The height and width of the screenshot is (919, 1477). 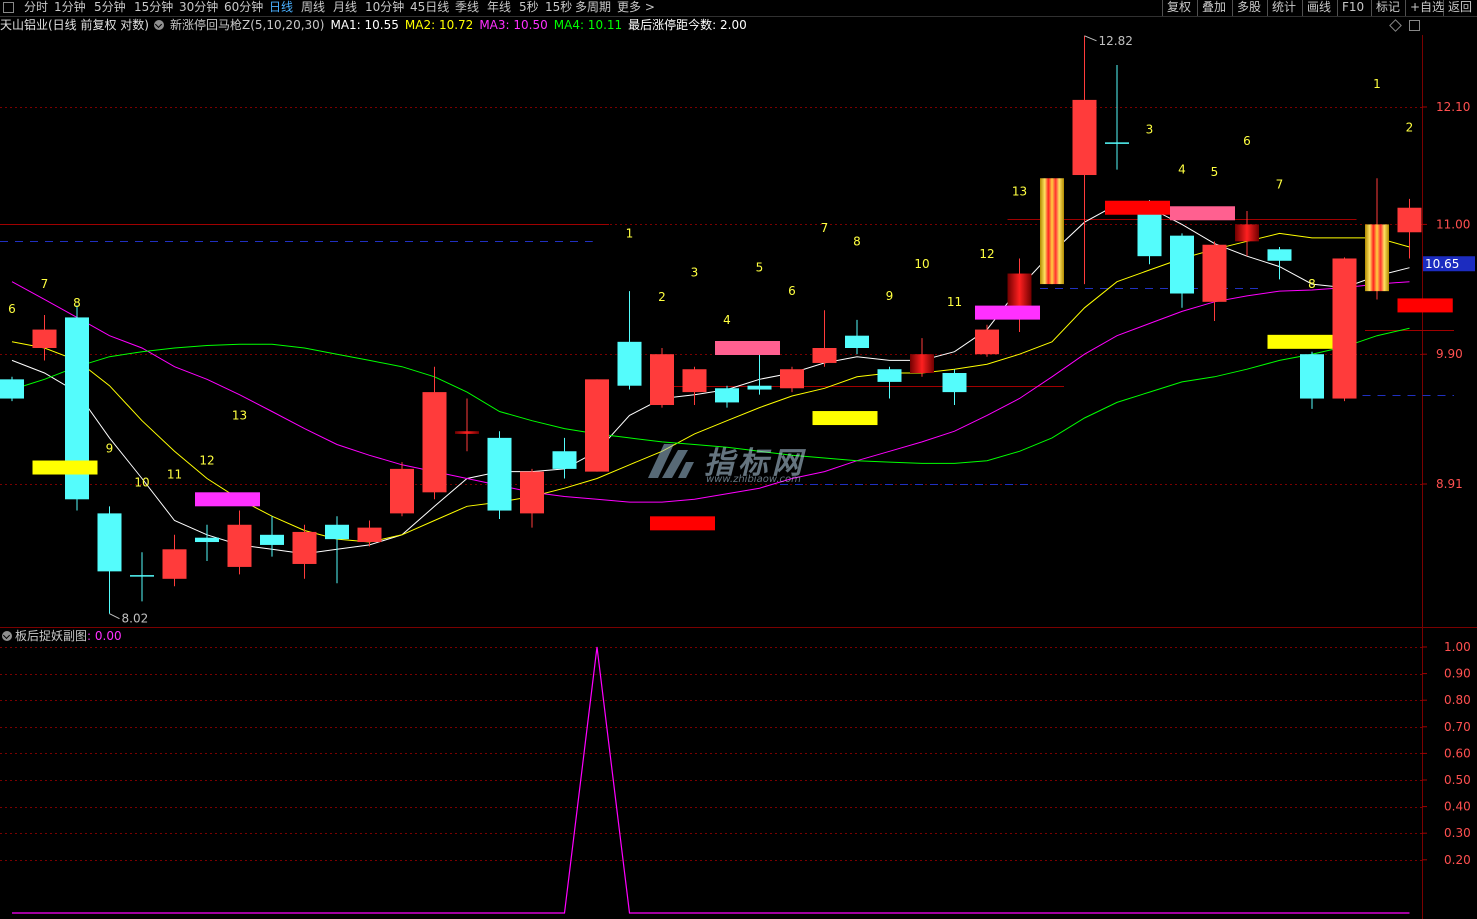 I want to click on sub-tick-label-3: 0.70, so click(x=1457, y=727).